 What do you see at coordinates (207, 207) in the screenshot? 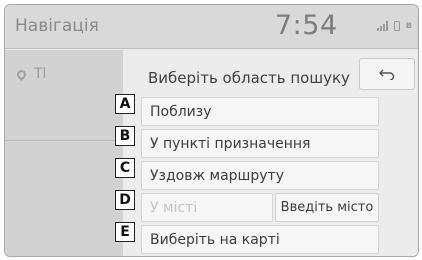
I see `option-in-city-button: У місті` at bounding box center [207, 207].